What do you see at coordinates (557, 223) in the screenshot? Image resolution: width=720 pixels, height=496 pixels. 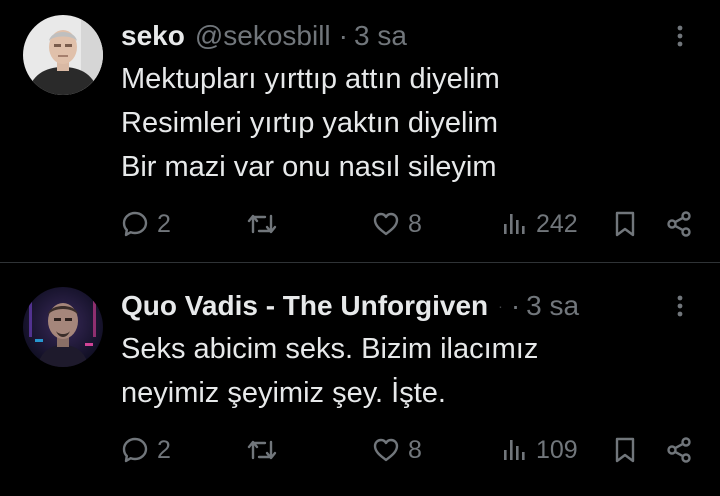 I see `view-count: 242` at bounding box center [557, 223].